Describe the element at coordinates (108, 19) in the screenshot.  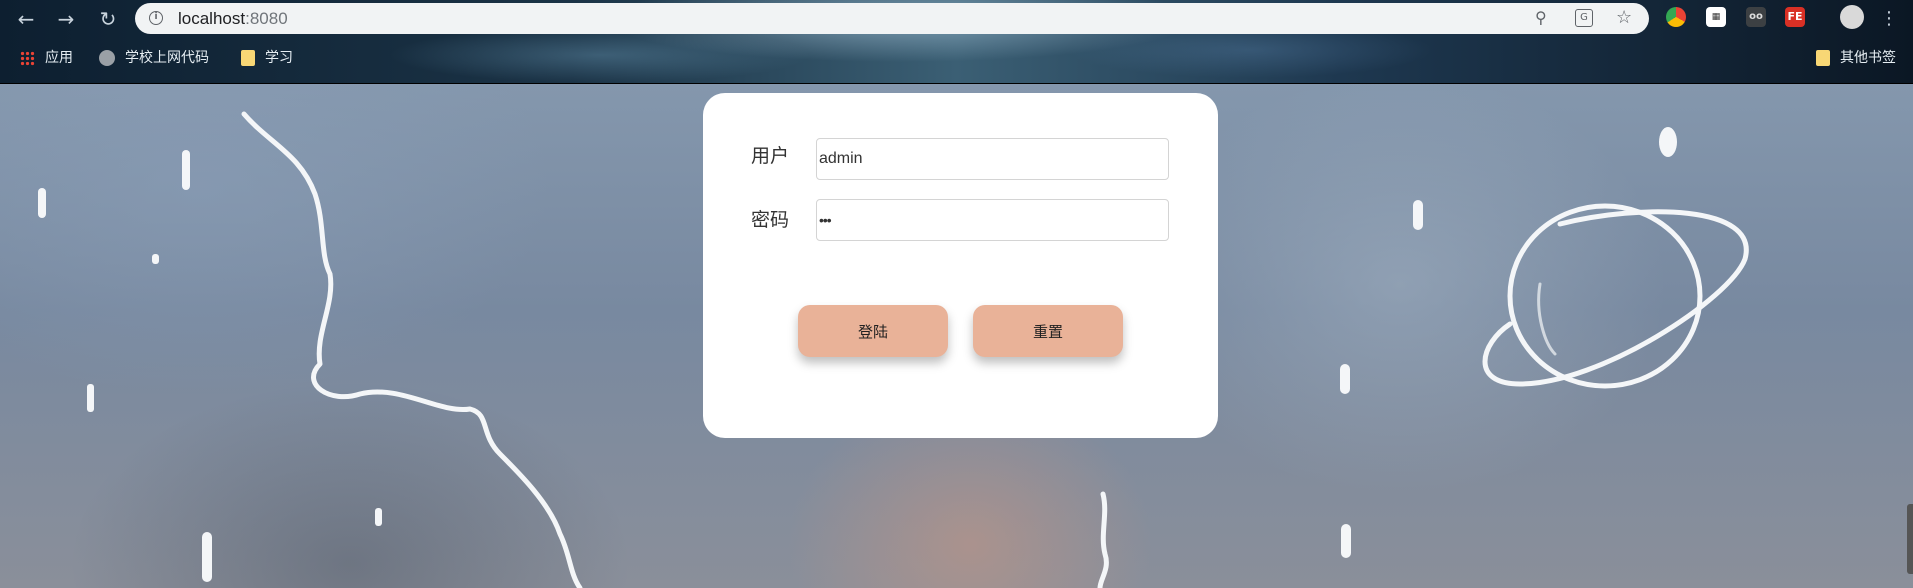
I see `reload-icon: ↻` at that location.